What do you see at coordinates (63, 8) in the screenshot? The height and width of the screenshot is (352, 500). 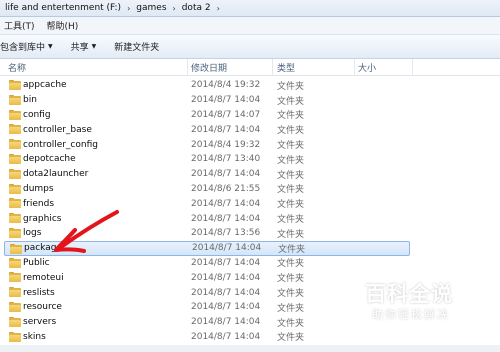 I see `breadcrumb-drive: life and entertenment (F:)` at bounding box center [63, 8].